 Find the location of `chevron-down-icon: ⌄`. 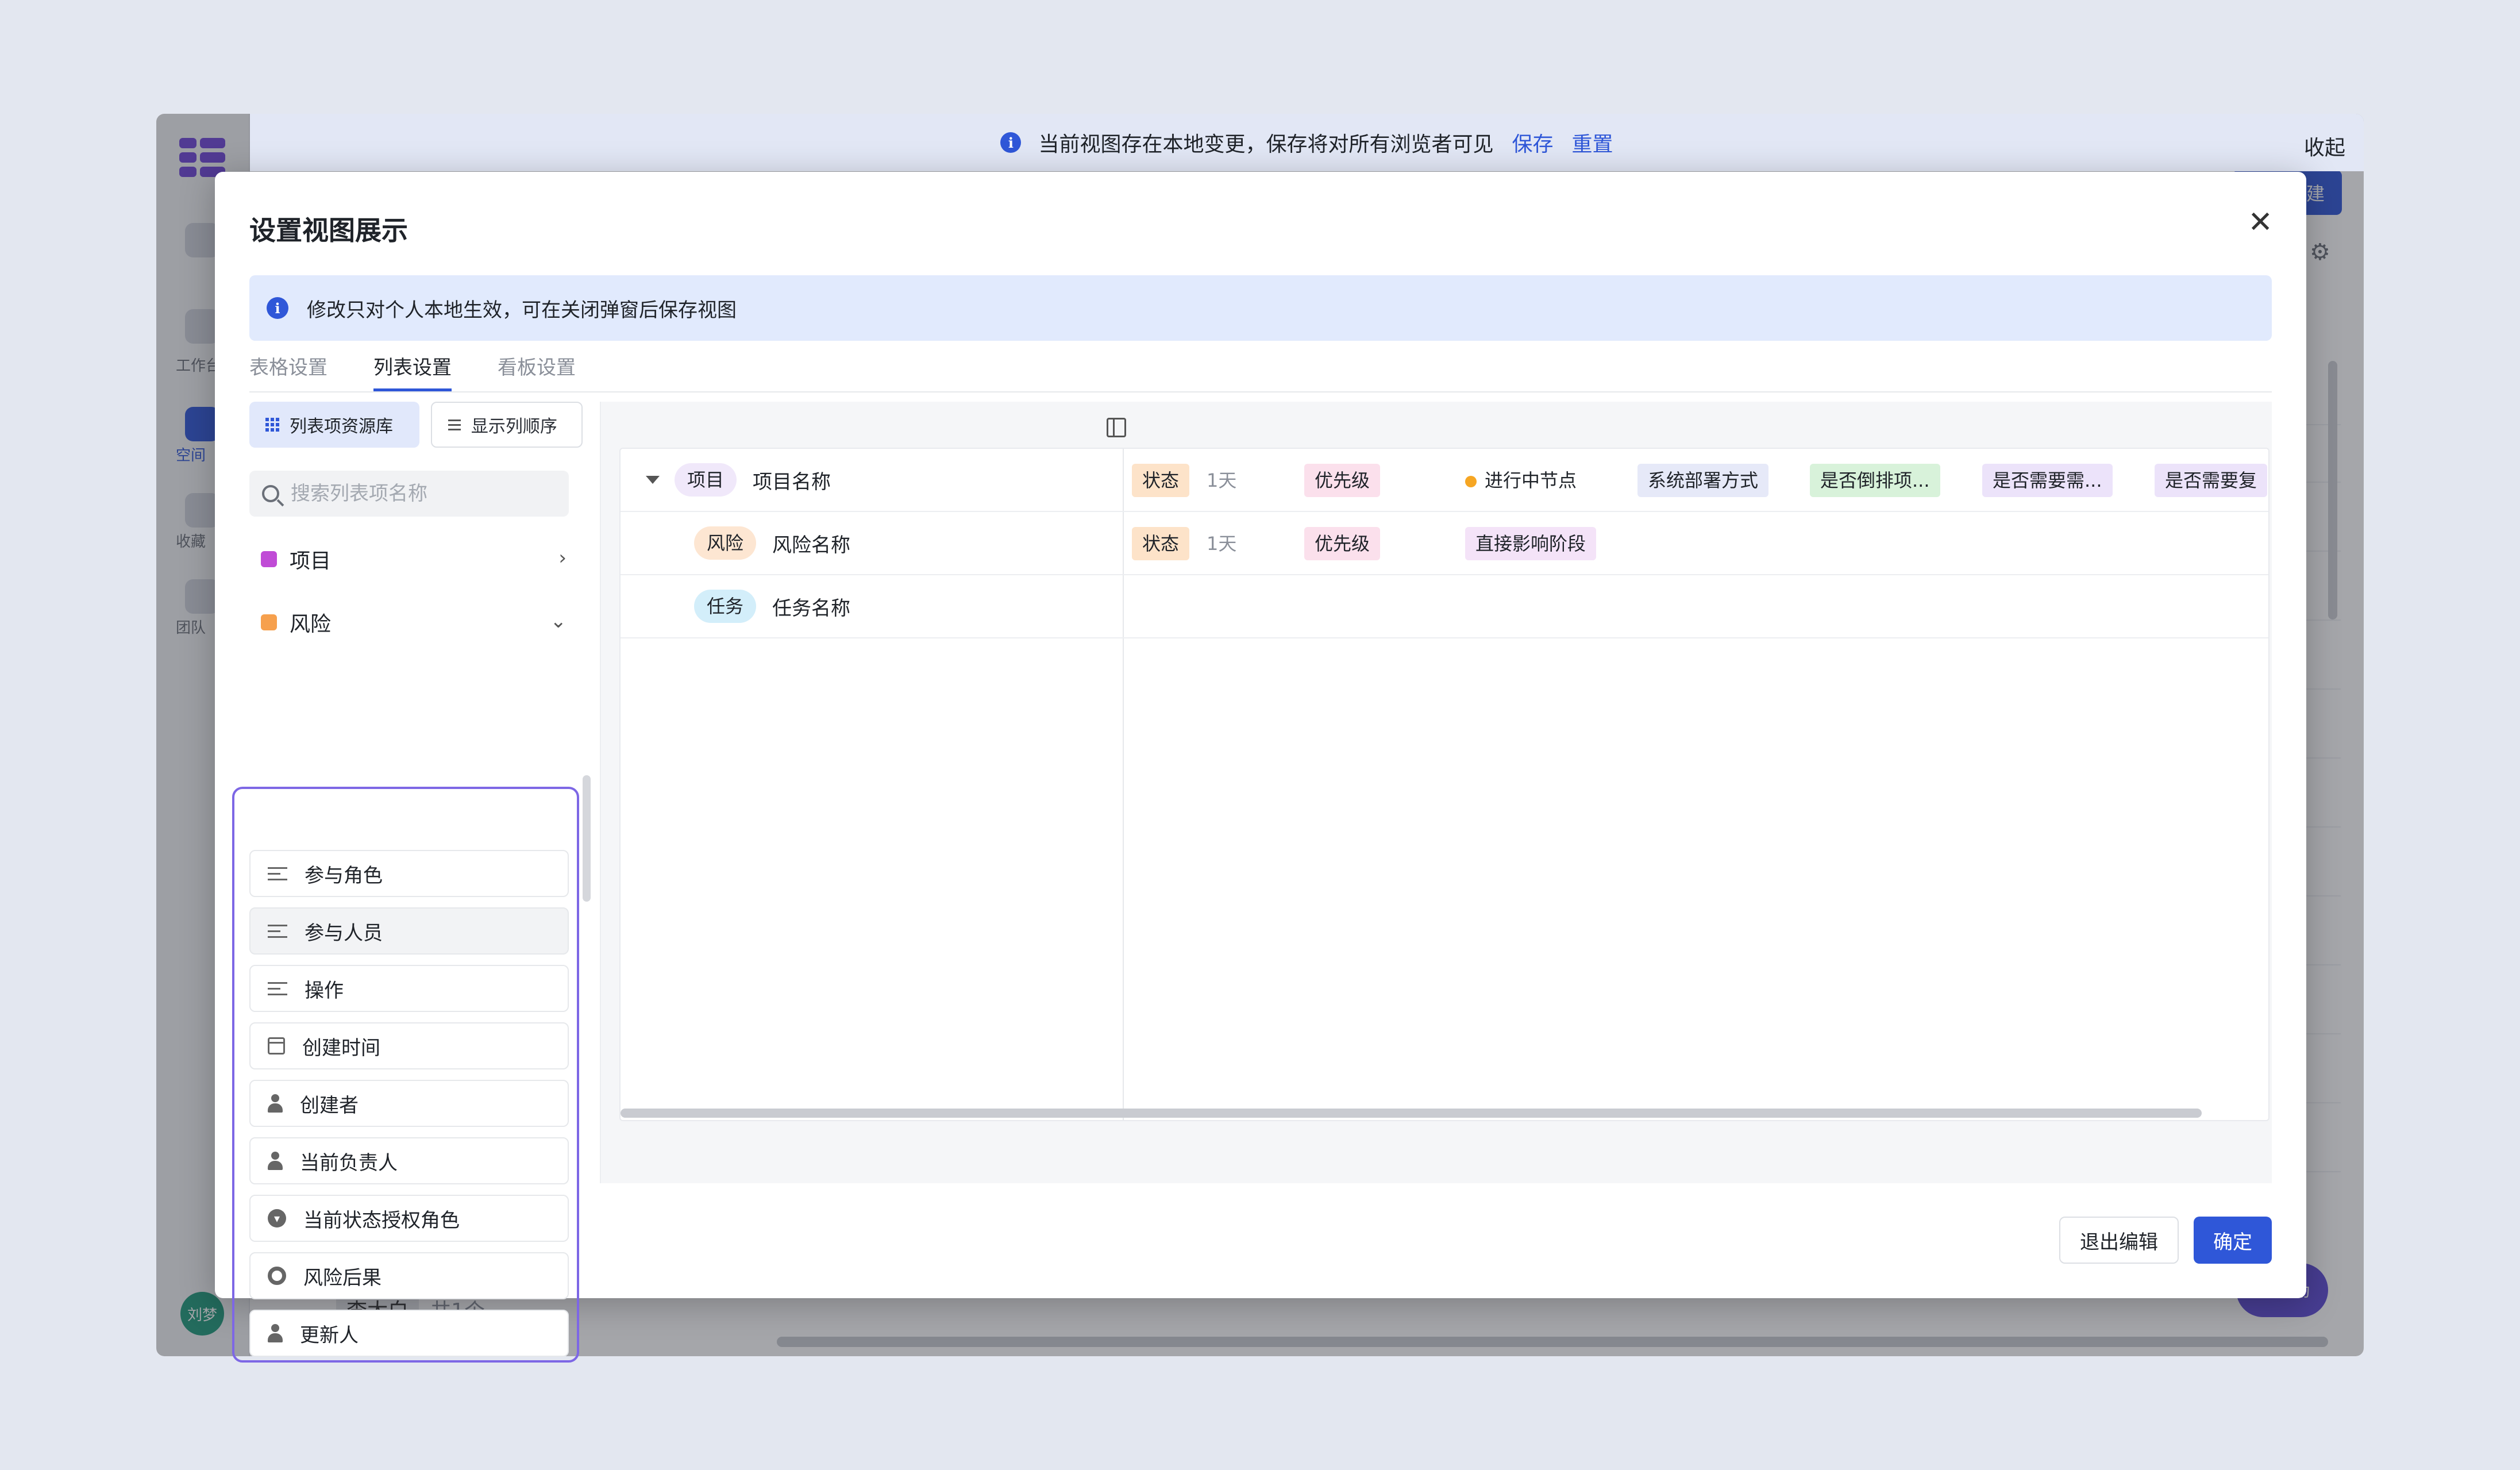

chevron-down-icon: ⌄ is located at coordinates (558, 621).